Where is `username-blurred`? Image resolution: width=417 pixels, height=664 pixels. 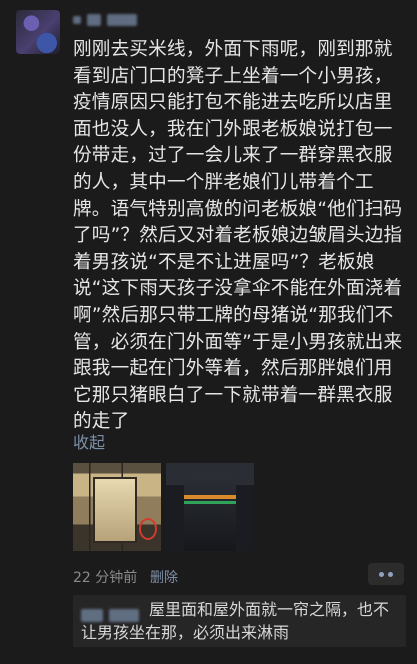
username-blurred is located at coordinates (113, 20).